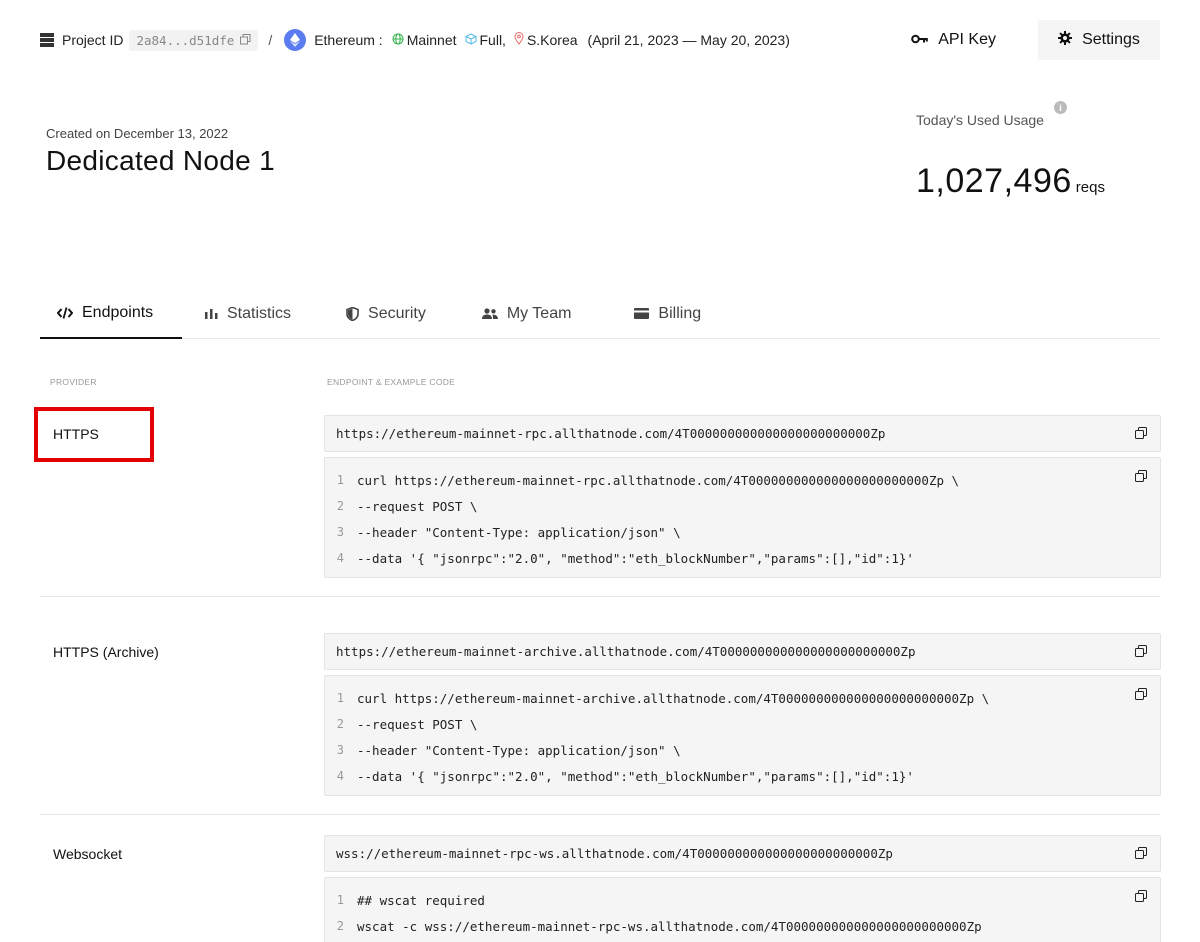 Image resolution: width=1200 pixels, height=942 pixels. I want to click on people-icon, so click(489, 313).